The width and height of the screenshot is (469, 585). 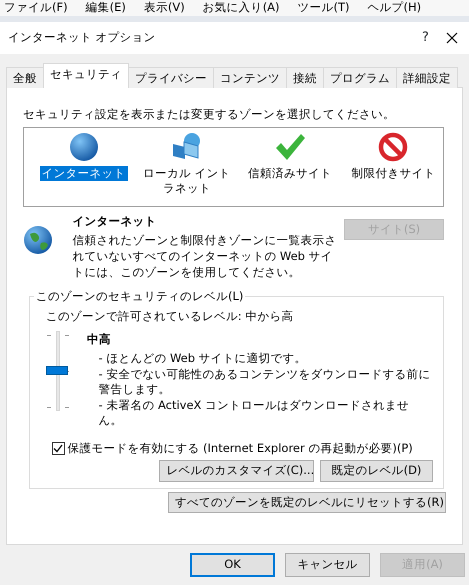 I want to click on dialog-button: OK, so click(x=232, y=565).